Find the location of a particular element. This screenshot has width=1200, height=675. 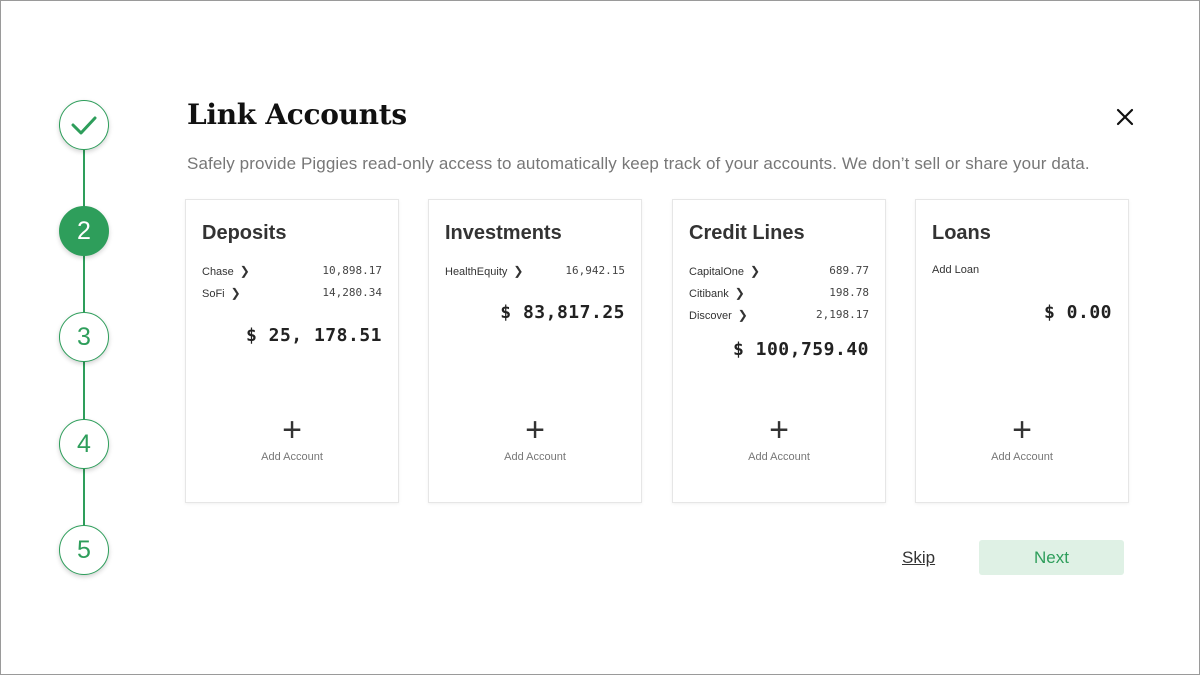

card-title: Deposits is located at coordinates (244, 233).